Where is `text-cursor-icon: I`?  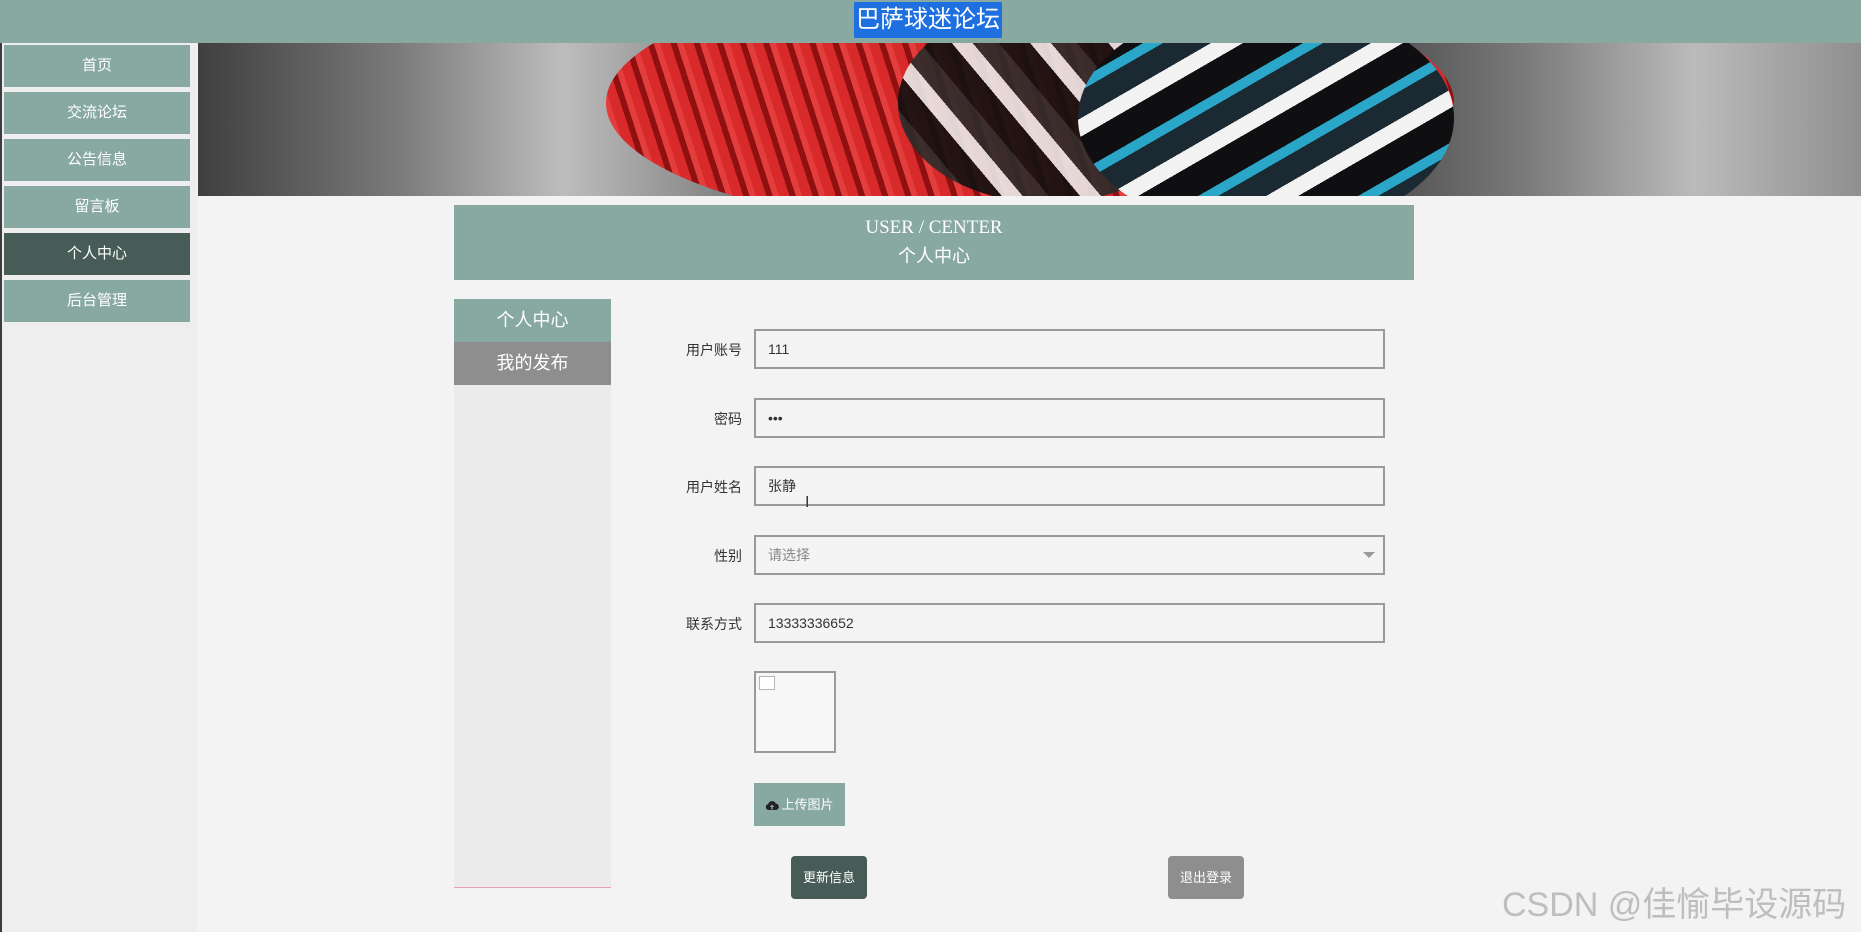
text-cursor-icon: I is located at coordinates (807, 502).